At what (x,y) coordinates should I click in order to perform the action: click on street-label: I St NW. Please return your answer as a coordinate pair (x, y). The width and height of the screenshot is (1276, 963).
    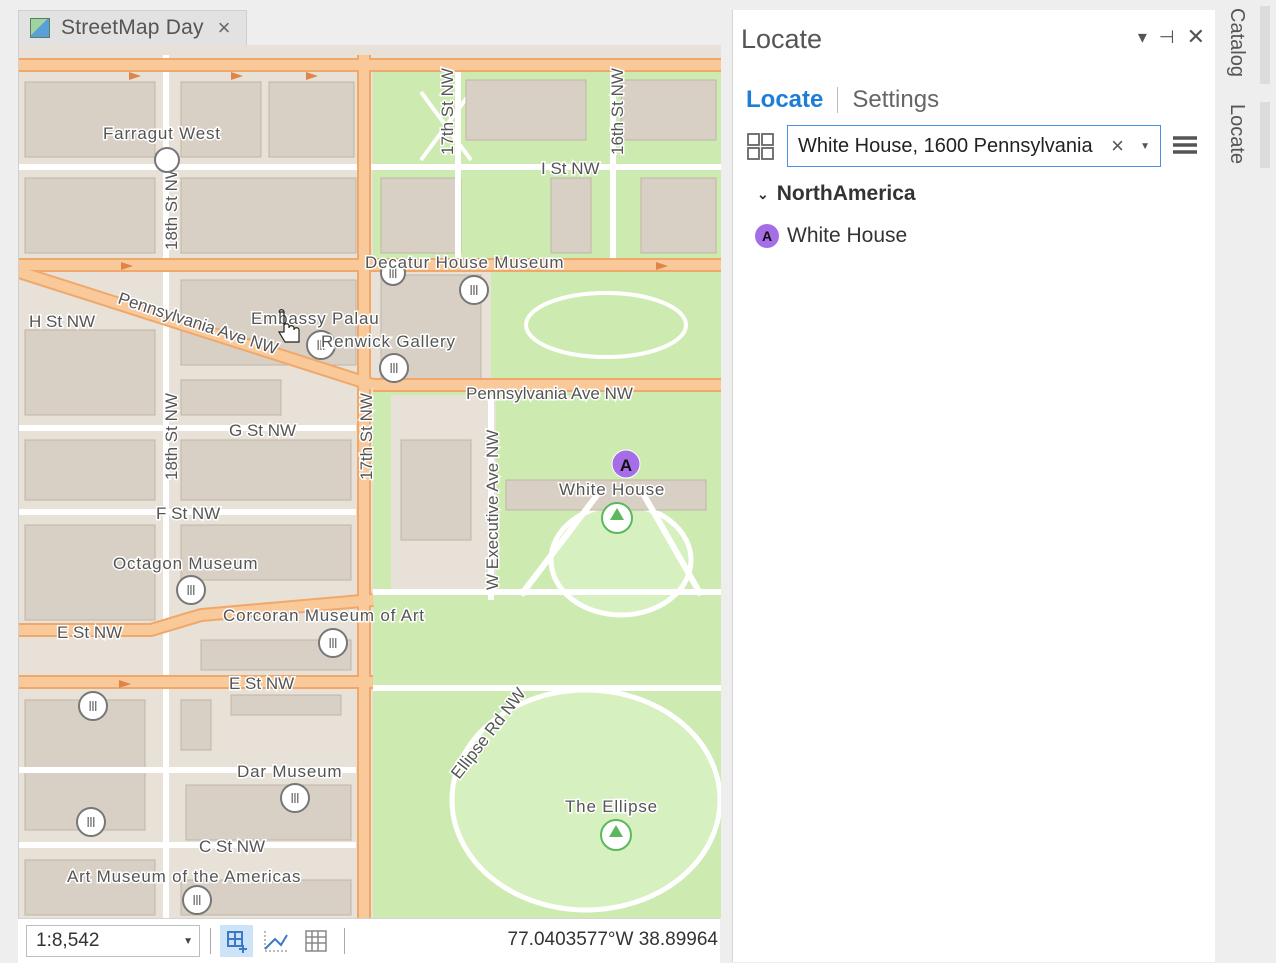
    Looking at the image, I should click on (570, 168).